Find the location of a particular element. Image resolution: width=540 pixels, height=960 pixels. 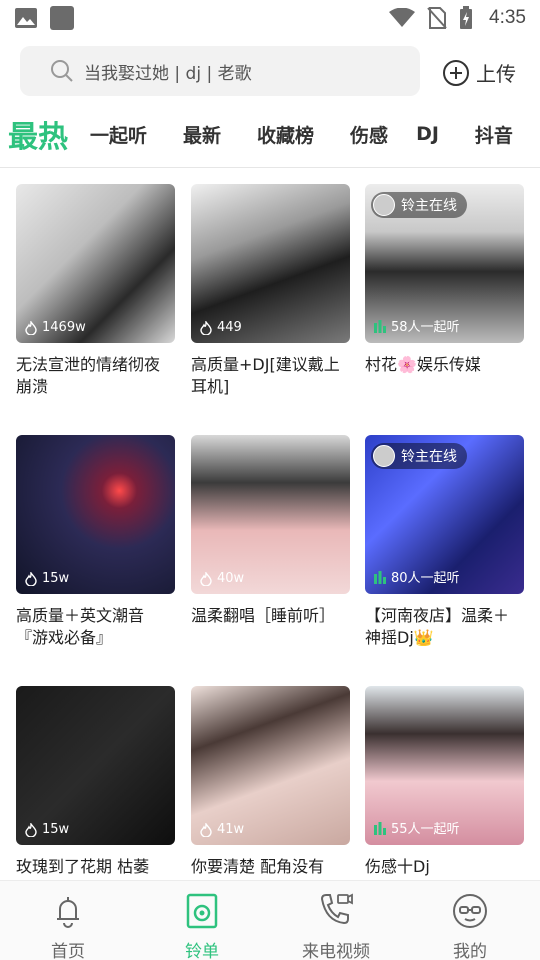

nav-profile-label: 我的 is located at coordinates (470, 951).